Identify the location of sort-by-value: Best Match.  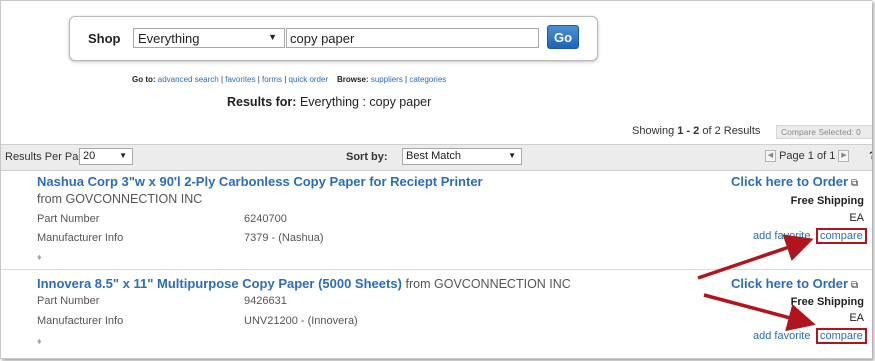
(434, 156).